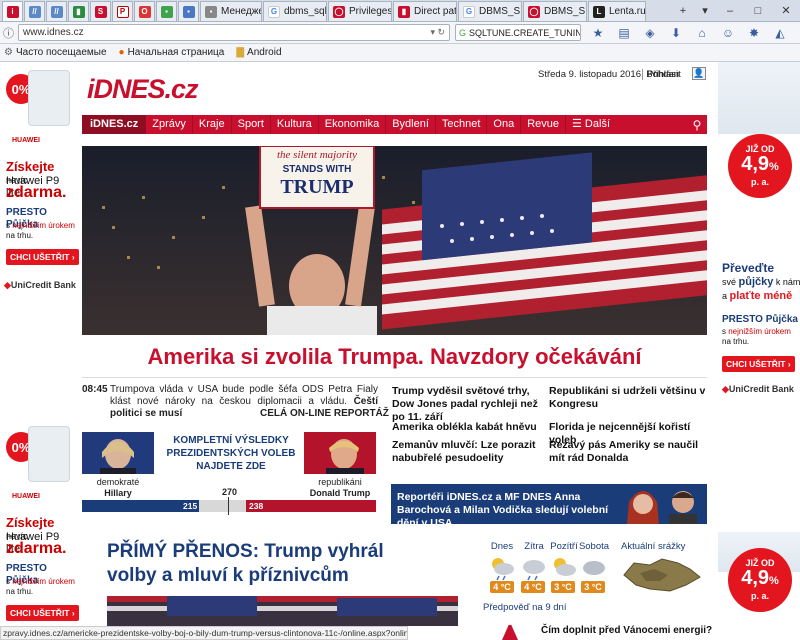 Image resolution: width=800 pixels, height=640 pixels. I want to click on idnes-logo: iDNES.cz, so click(143, 89).